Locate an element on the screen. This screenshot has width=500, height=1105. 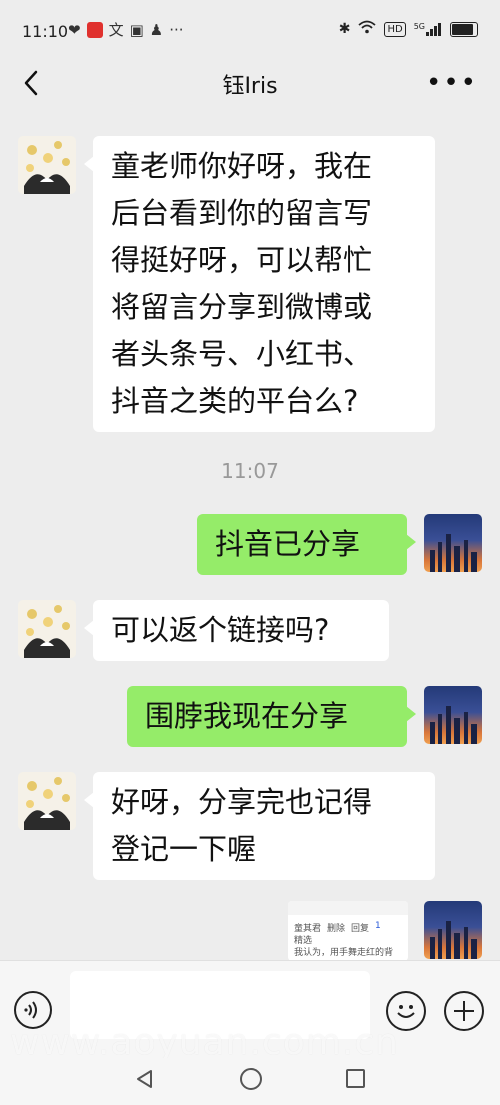
message-line: 将留言分享到微博或 is located at coordinates (242, 307).